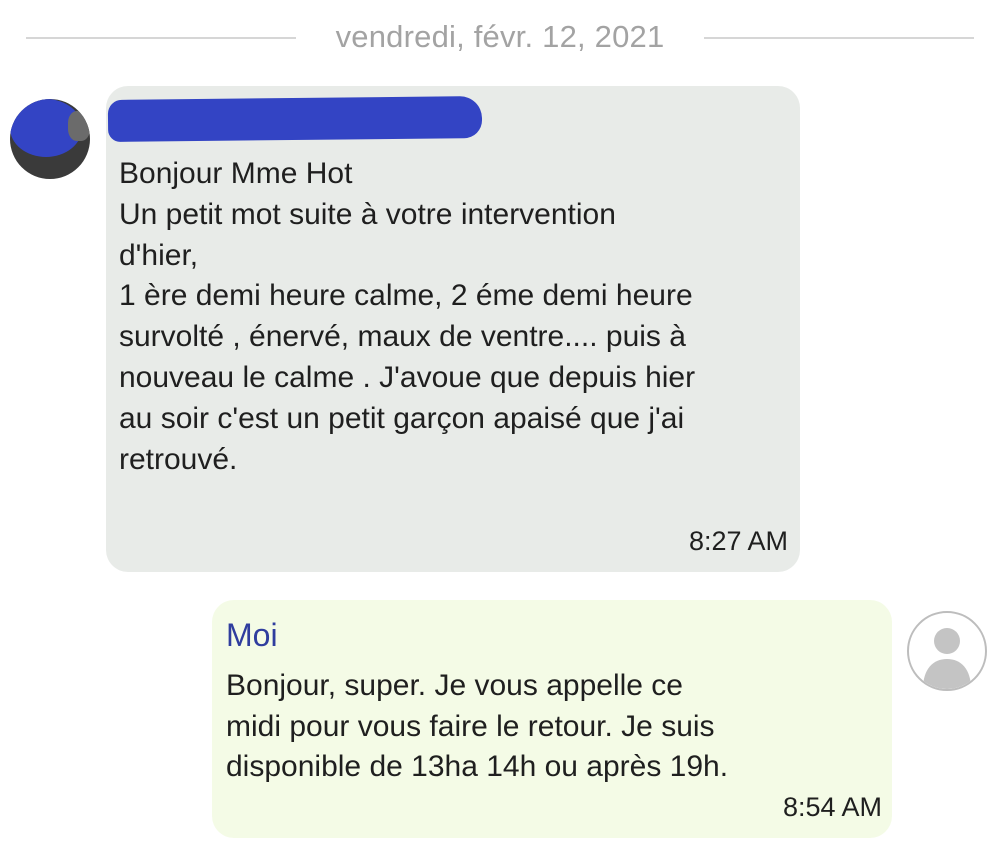 The image size is (1000, 856). I want to click on divider-line-left, so click(161, 38).